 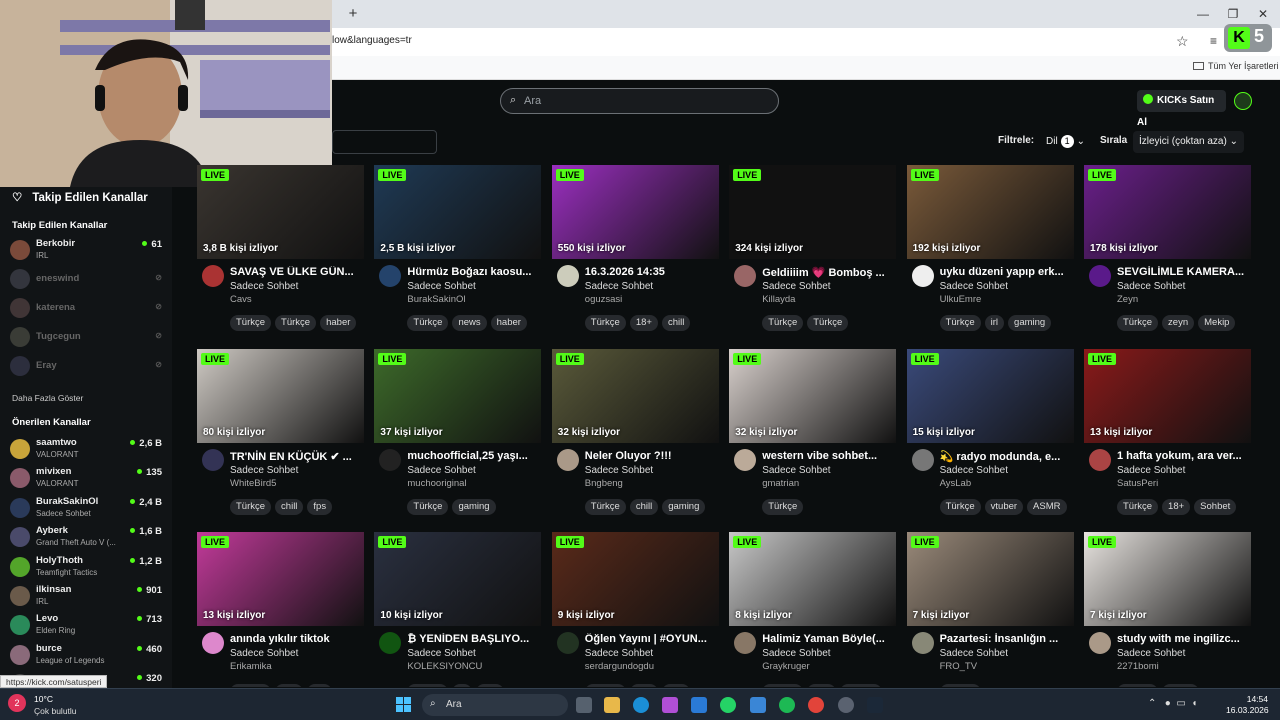 What do you see at coordinates (353, 14) in the screenshot?
I see `new-tab-button: +` at bounding box center [353, 14].